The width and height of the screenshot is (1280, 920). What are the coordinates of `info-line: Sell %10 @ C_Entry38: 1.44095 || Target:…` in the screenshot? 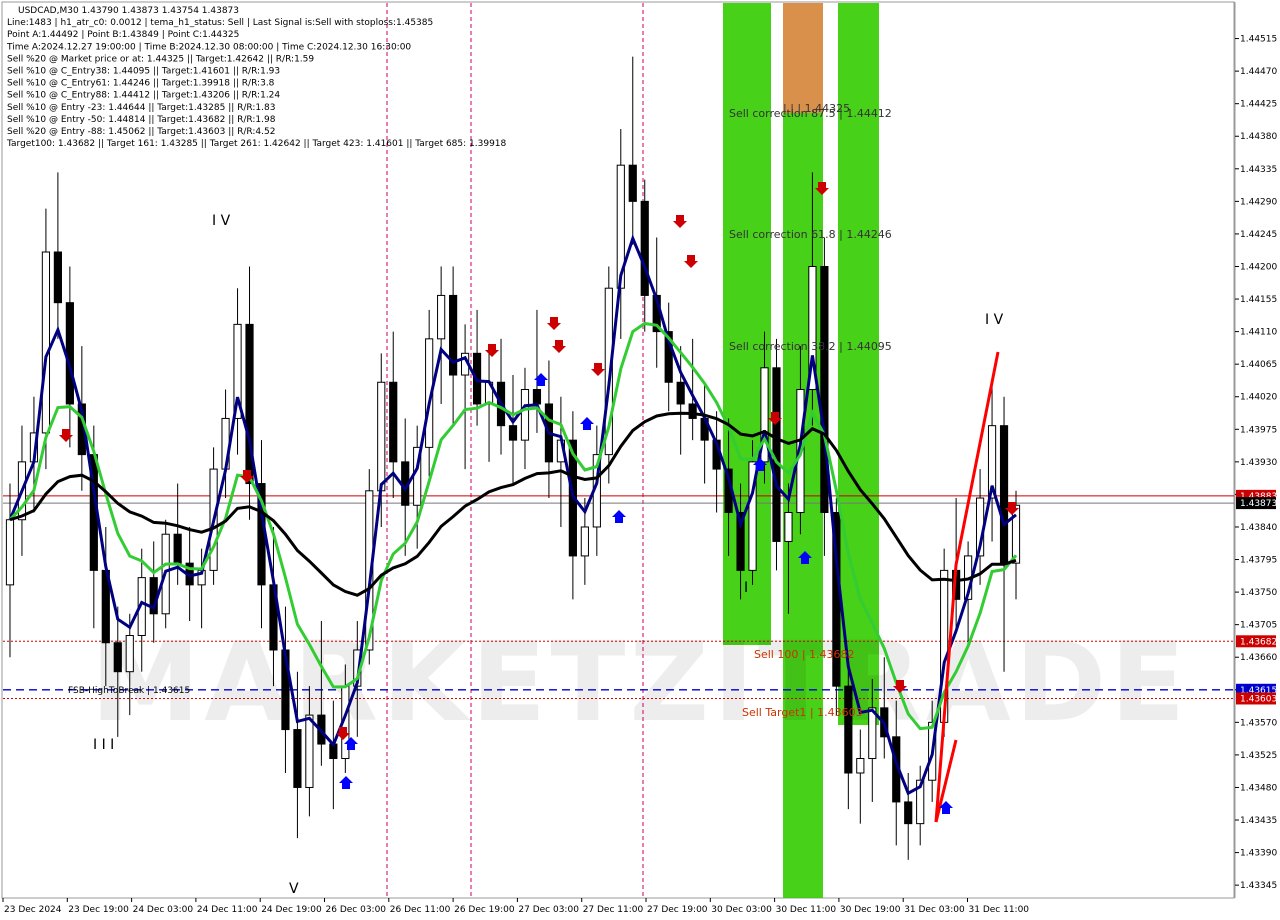 It's located at (143, 72).